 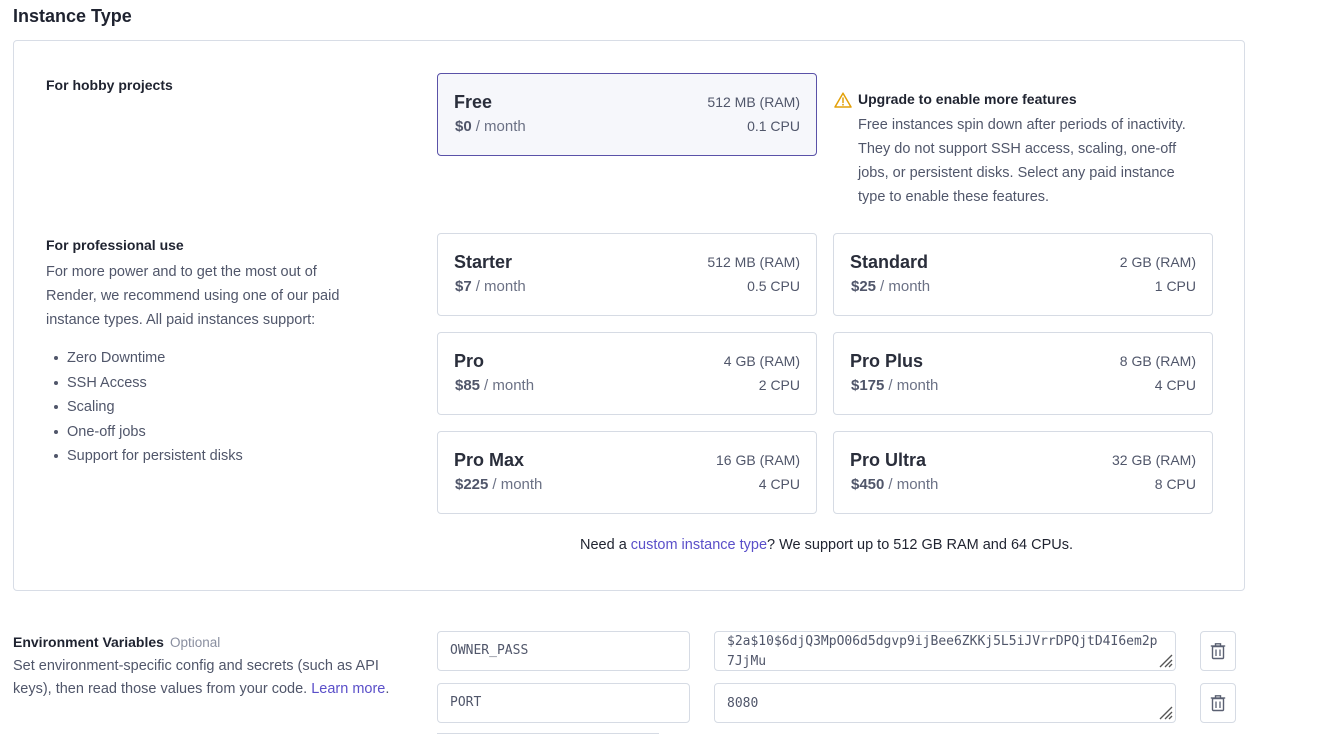 I want to click on instance-name: Pro, so click(x=469, y=361).